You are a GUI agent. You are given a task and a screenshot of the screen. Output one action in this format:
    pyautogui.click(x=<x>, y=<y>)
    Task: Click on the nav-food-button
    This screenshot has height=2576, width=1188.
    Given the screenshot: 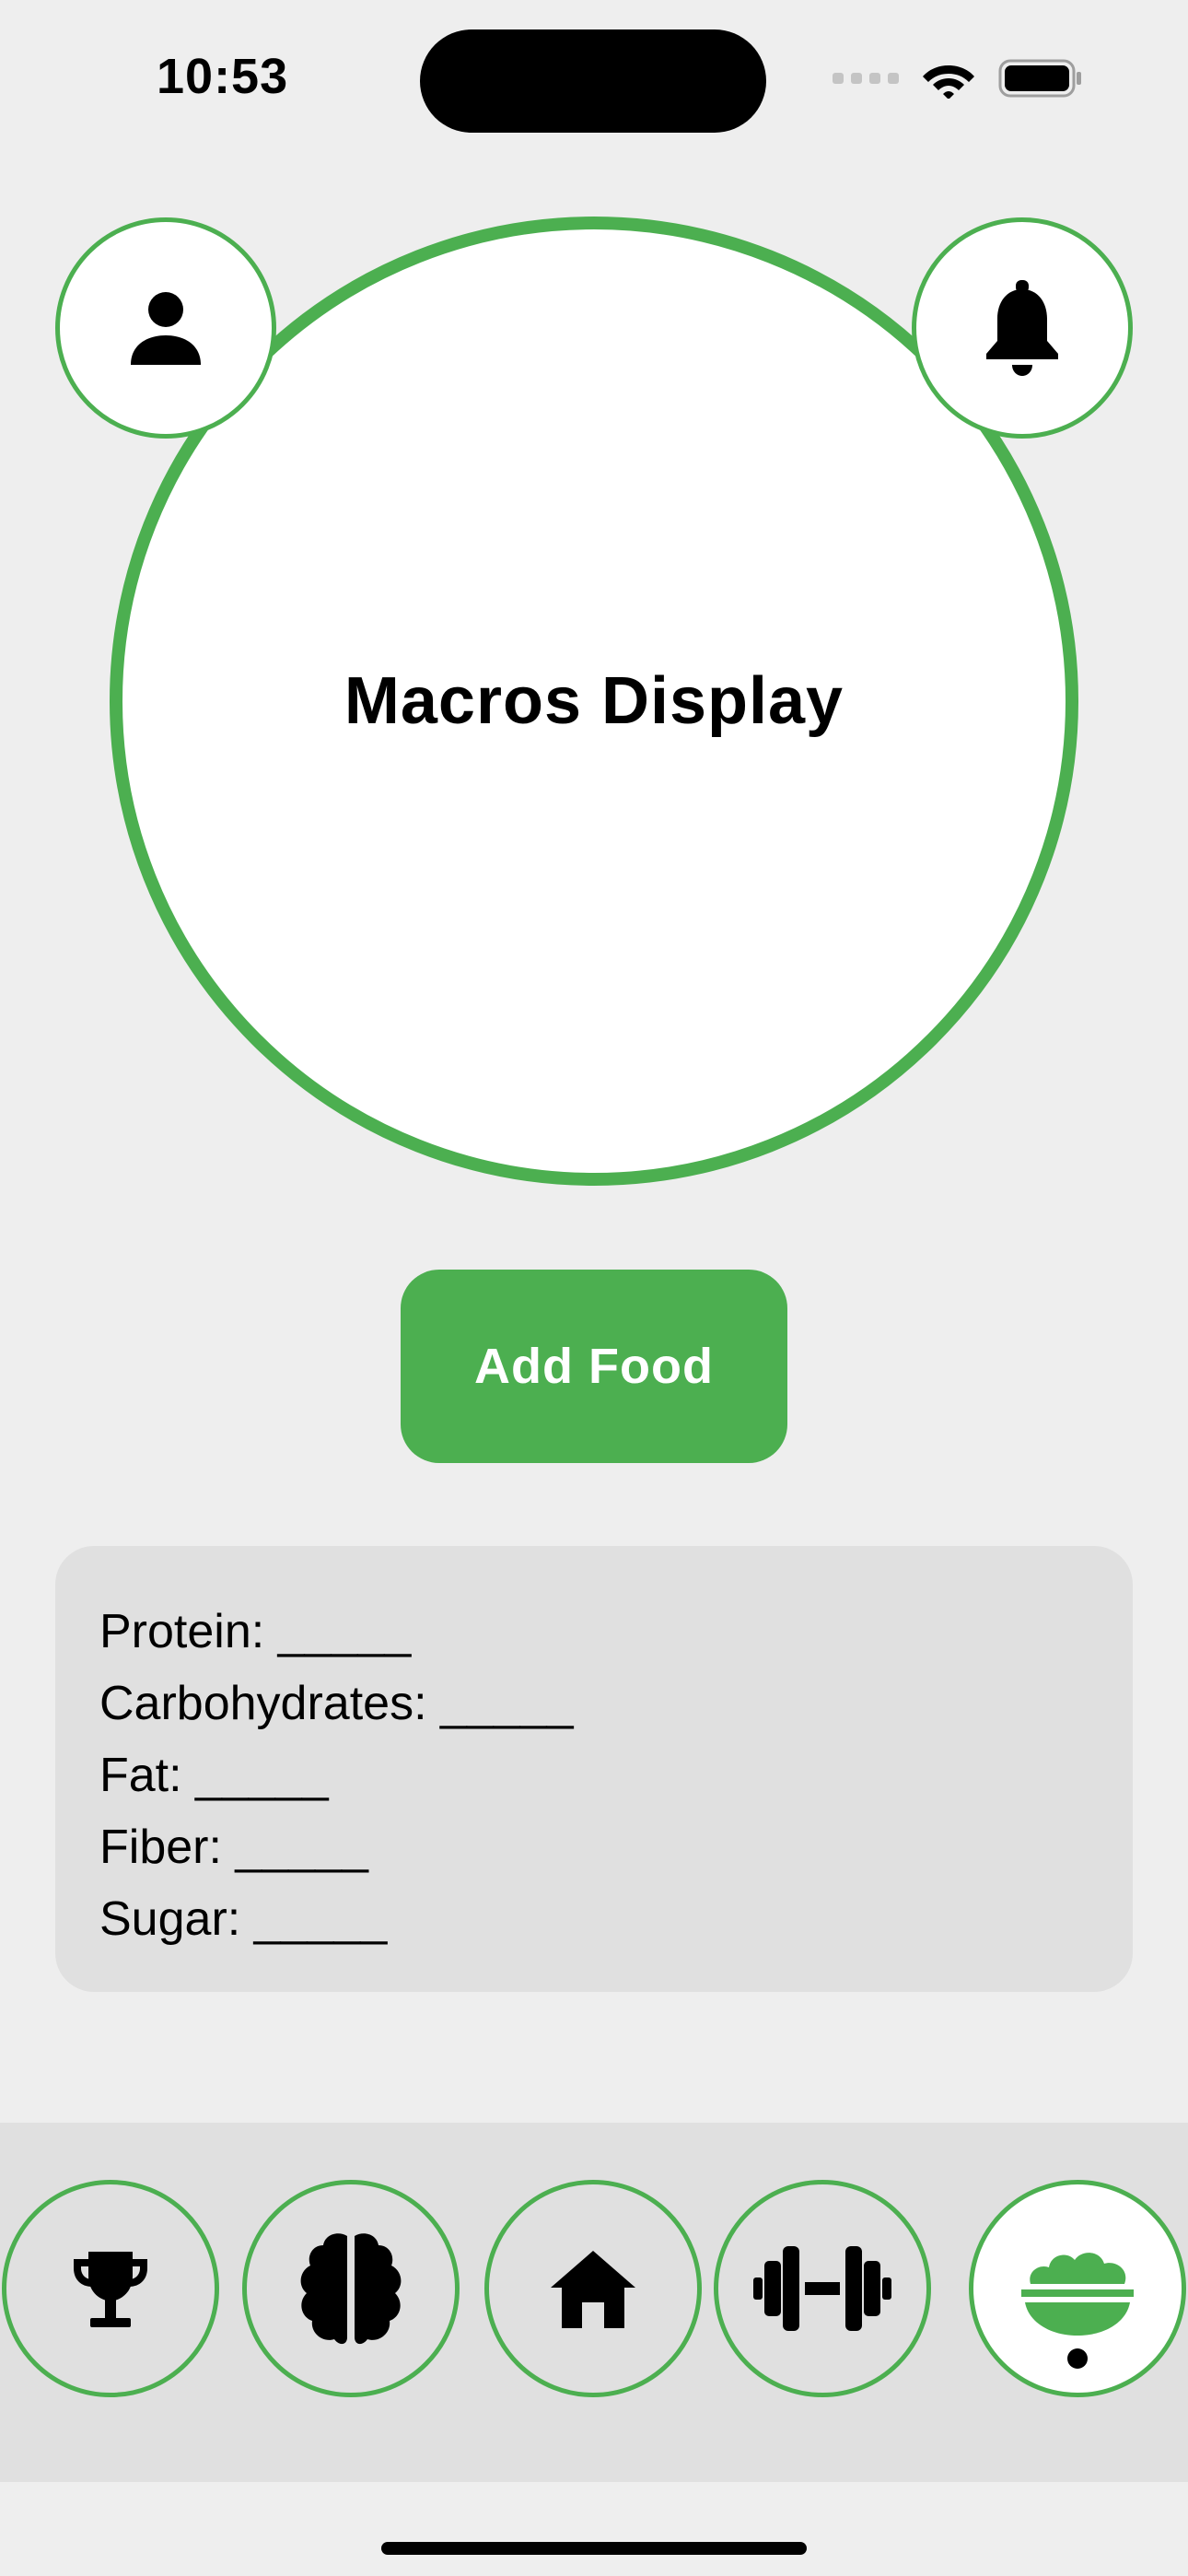 What is the action you would take?
    pyautogui.click(x=1077, y=2288)
    